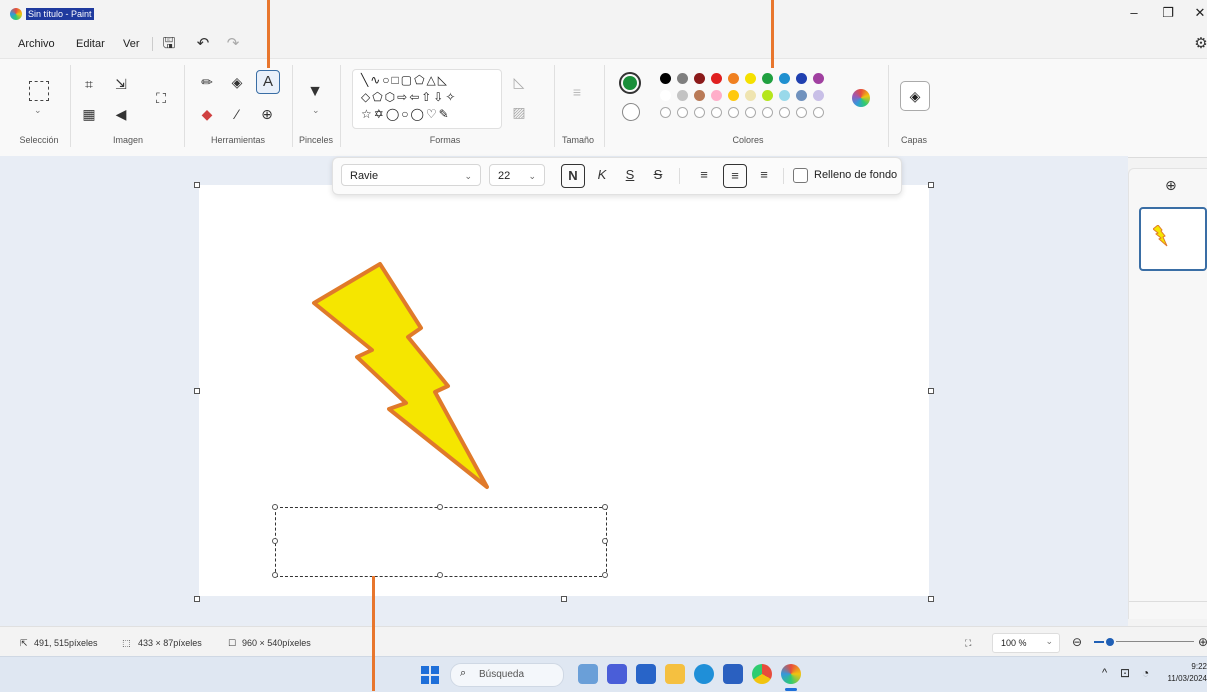 This screenshot has width=1207, height=692. Describe the element at coordinates (161, 98) in the screenshot. I see `image-select-icon: ⛶` at that location.